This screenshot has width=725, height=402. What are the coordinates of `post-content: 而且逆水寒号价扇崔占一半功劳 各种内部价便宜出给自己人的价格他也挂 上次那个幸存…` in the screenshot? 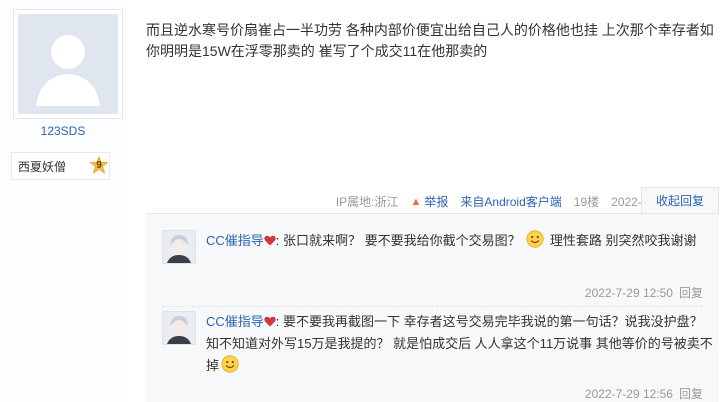 It's located at (430, 40).